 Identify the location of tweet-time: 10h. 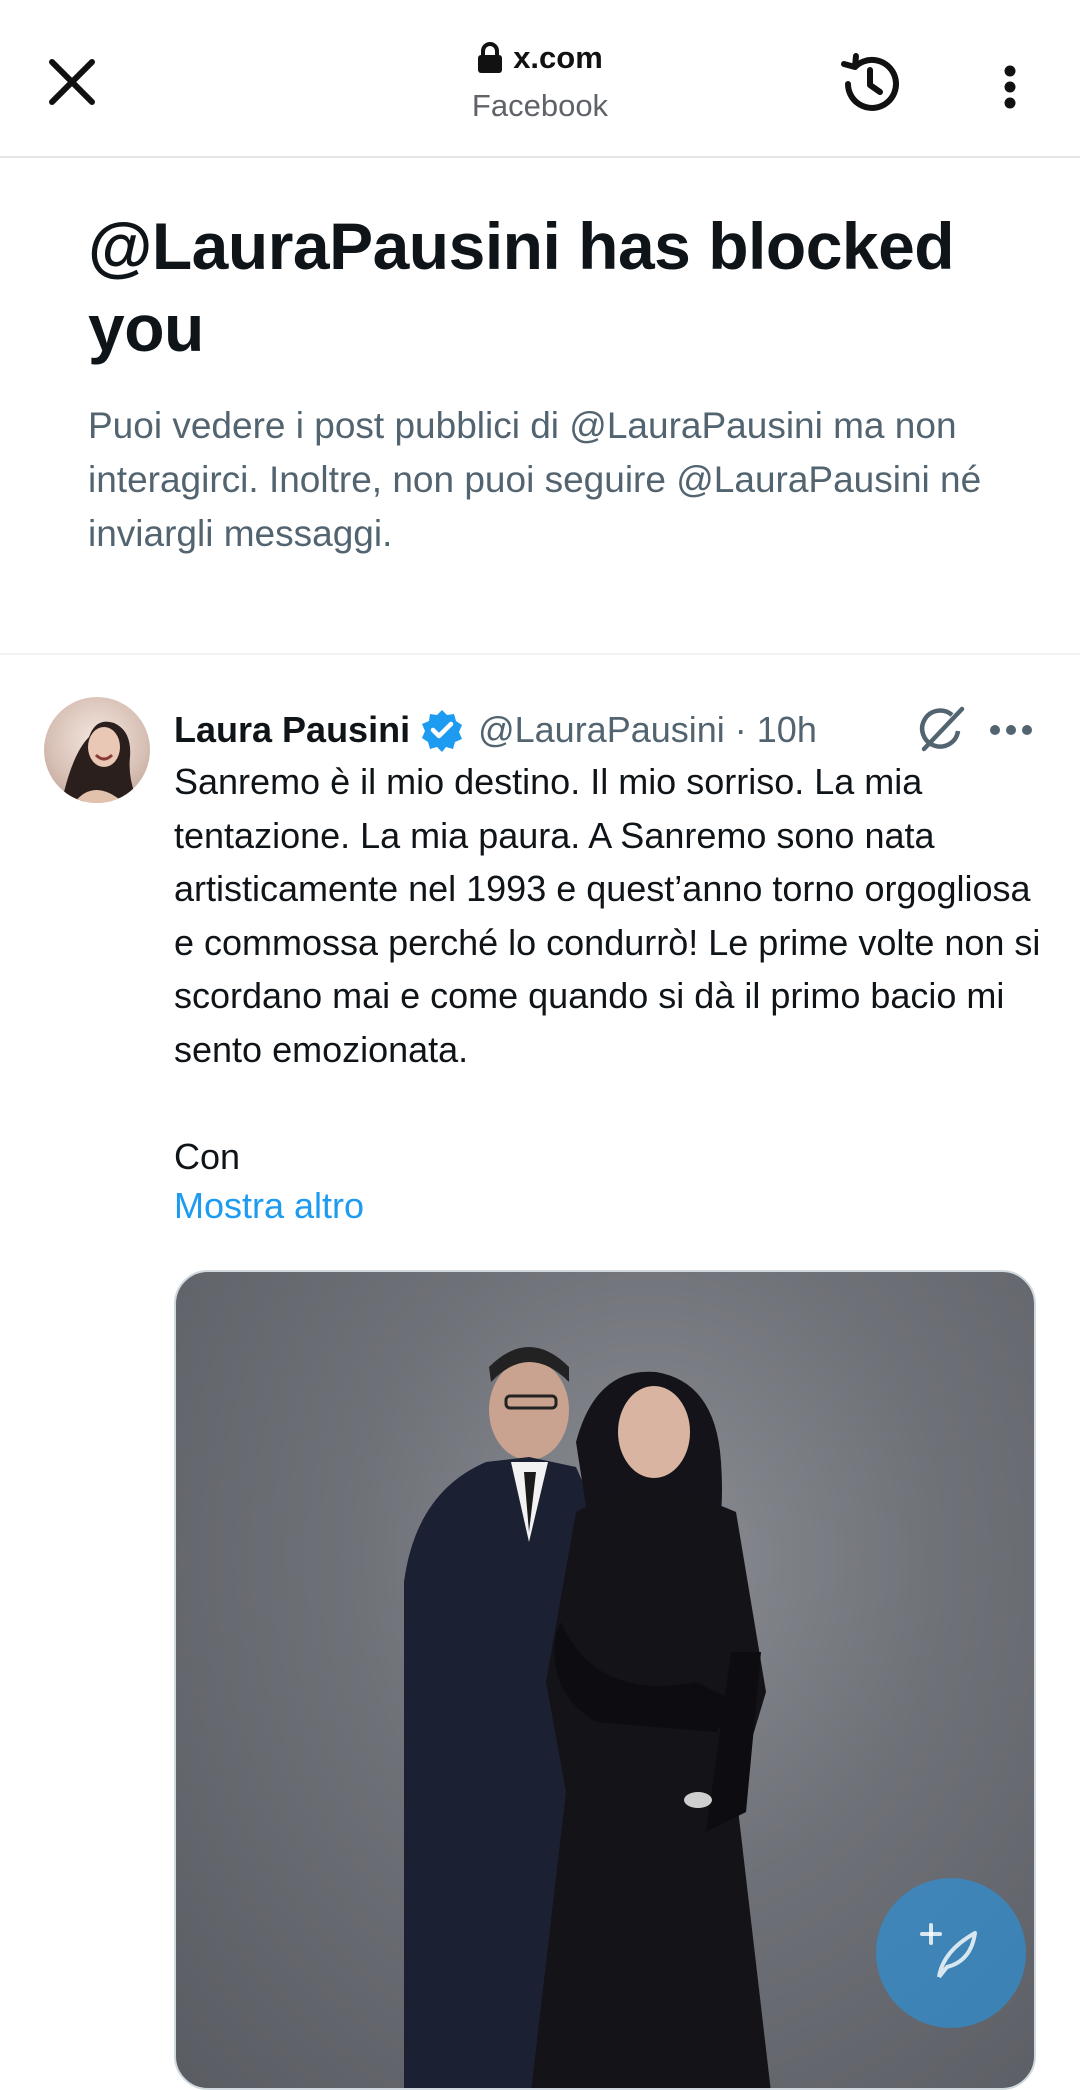
(787, 730).